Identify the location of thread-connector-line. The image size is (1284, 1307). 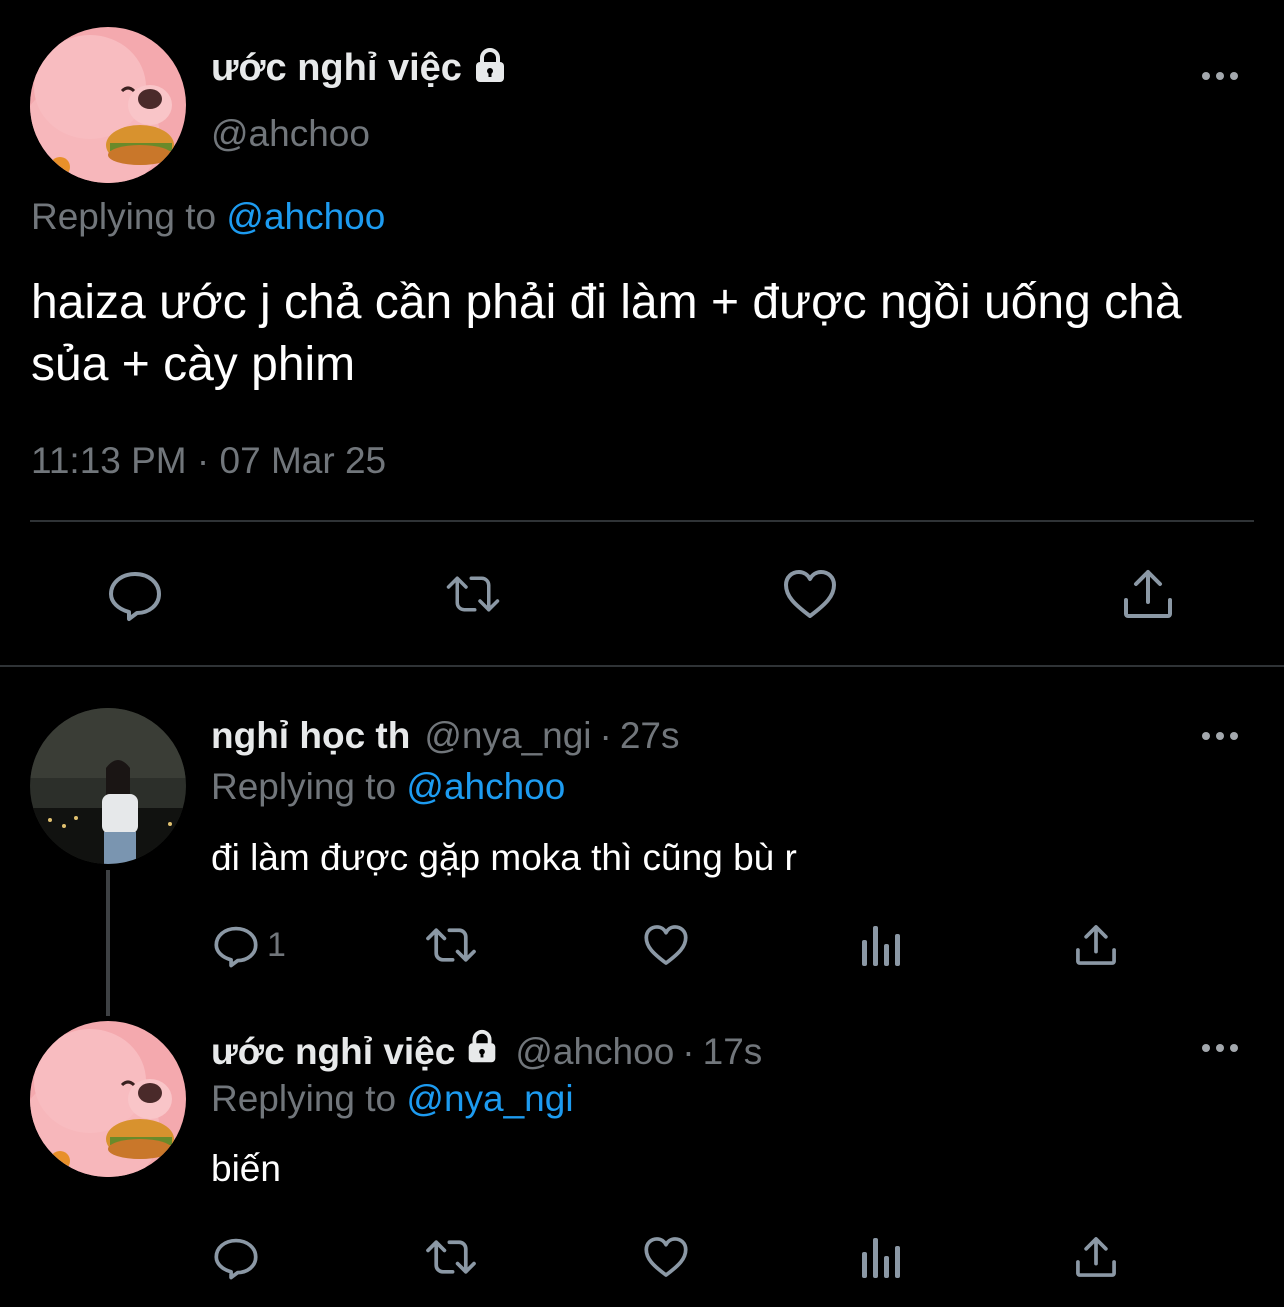
(108, 943).